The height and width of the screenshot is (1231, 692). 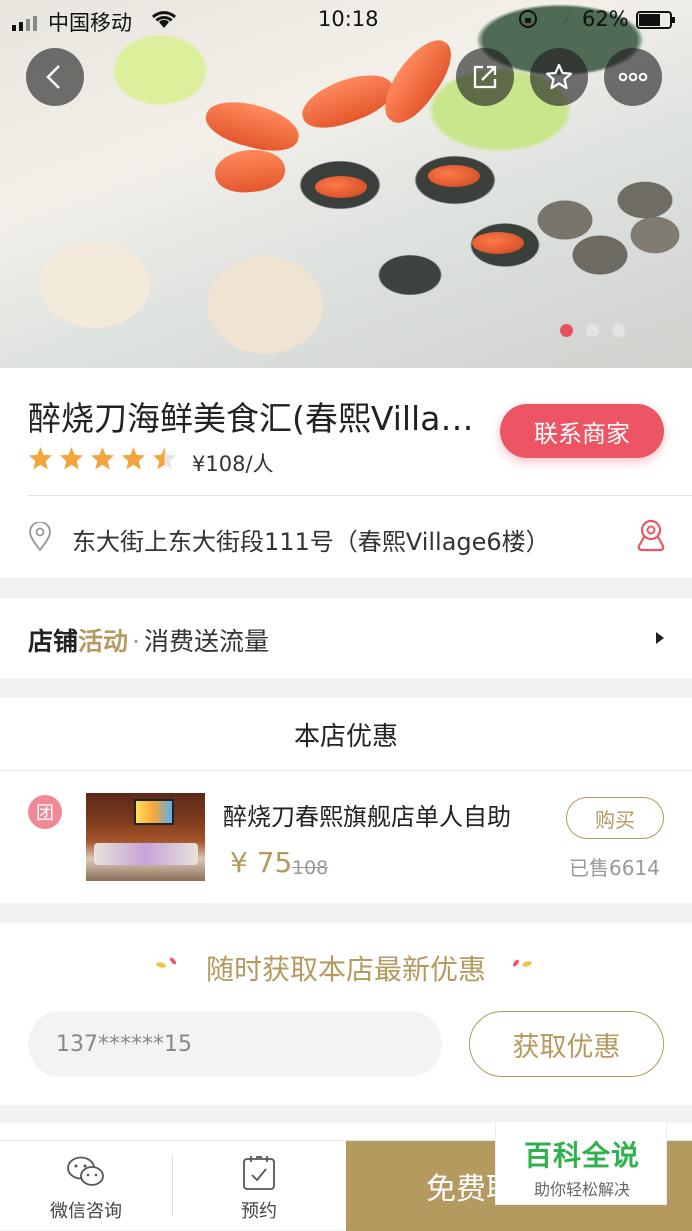 I want to click on reserve-tab: 预约, so click(x=259, y=1186).